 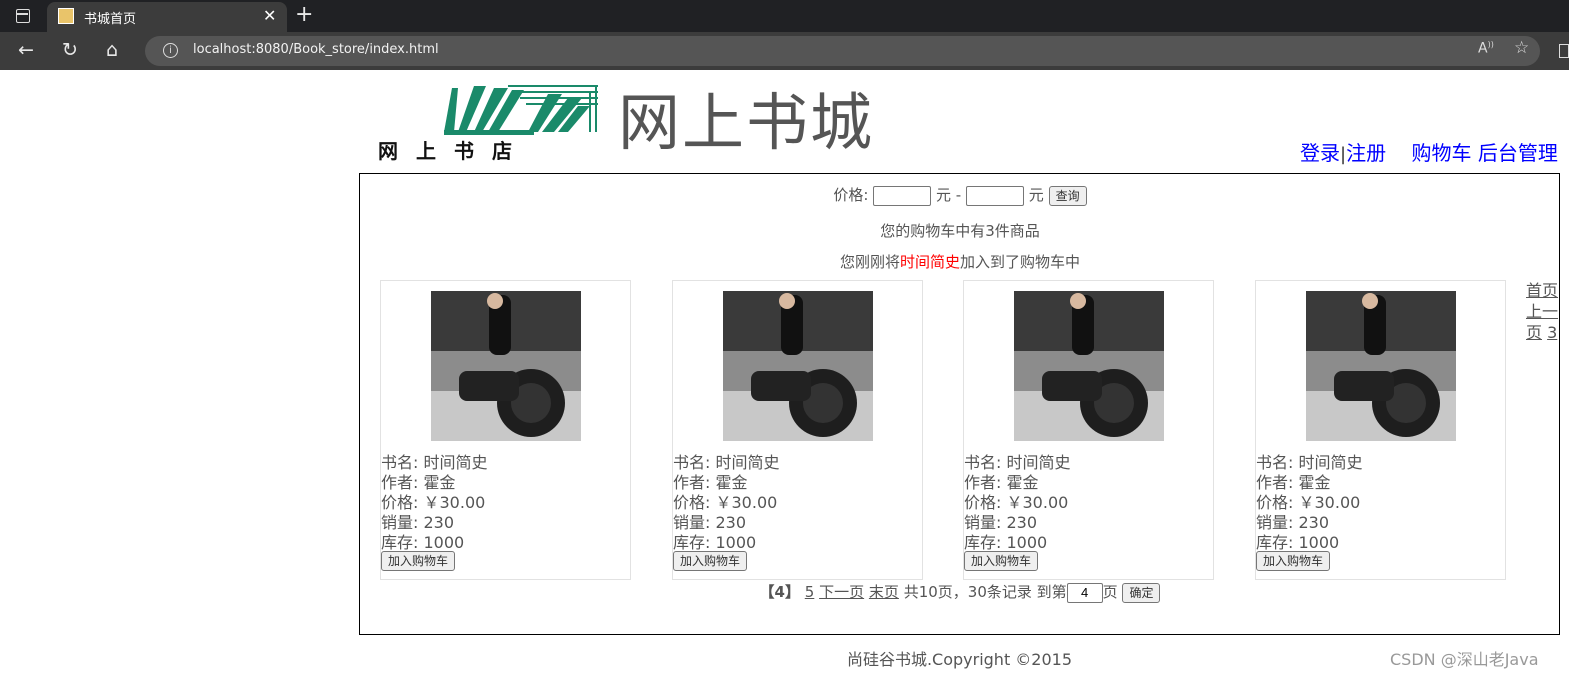 What do you see at coordinates (810, 592) in the screenshot?
I see `page-5-link: 5` at bounding box center [810, 592].